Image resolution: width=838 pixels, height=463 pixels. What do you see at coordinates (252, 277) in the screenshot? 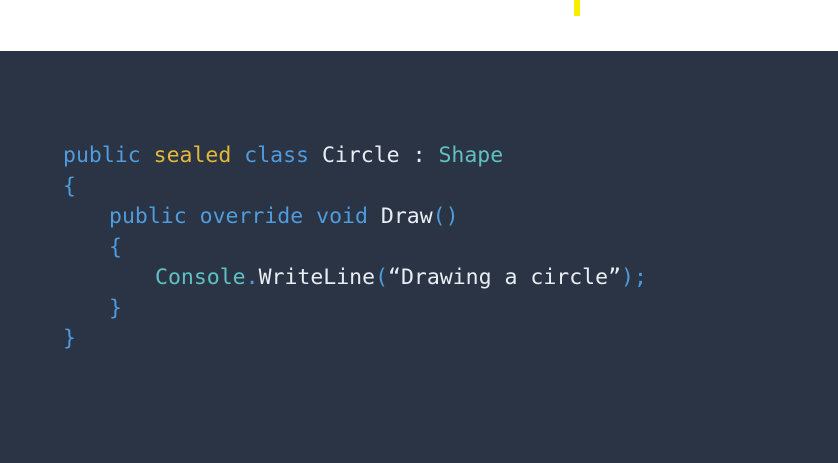
I see `code-token-punctuation: .` at bounding box center [252, 277].